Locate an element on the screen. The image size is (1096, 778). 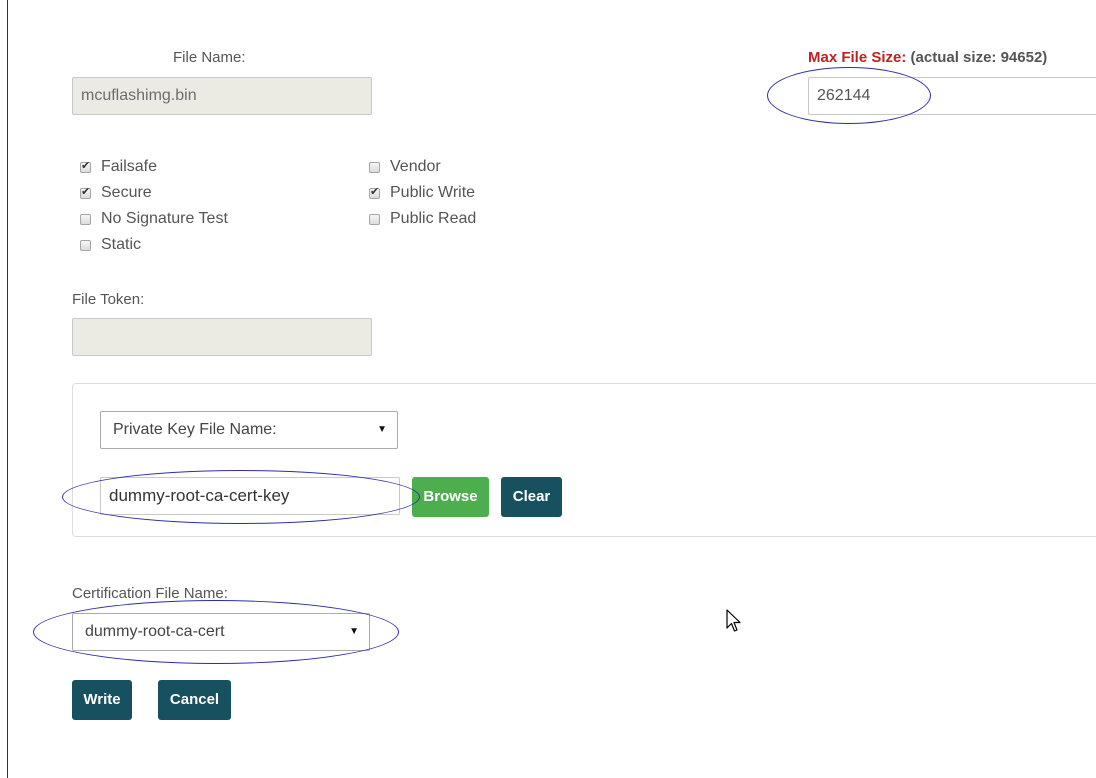
failsafe-label: Failsafe is located at coordinates (129, 166).